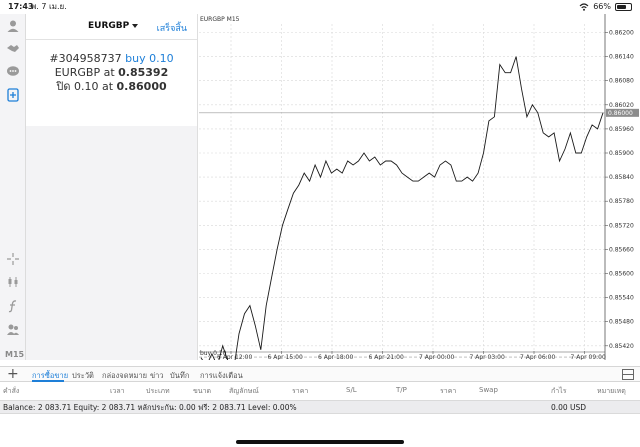  What do you see at coordinates (244, 391) in the screenshot?
I see `col-symbol: สัญลักษณ์` at bounding box center [244, 391].